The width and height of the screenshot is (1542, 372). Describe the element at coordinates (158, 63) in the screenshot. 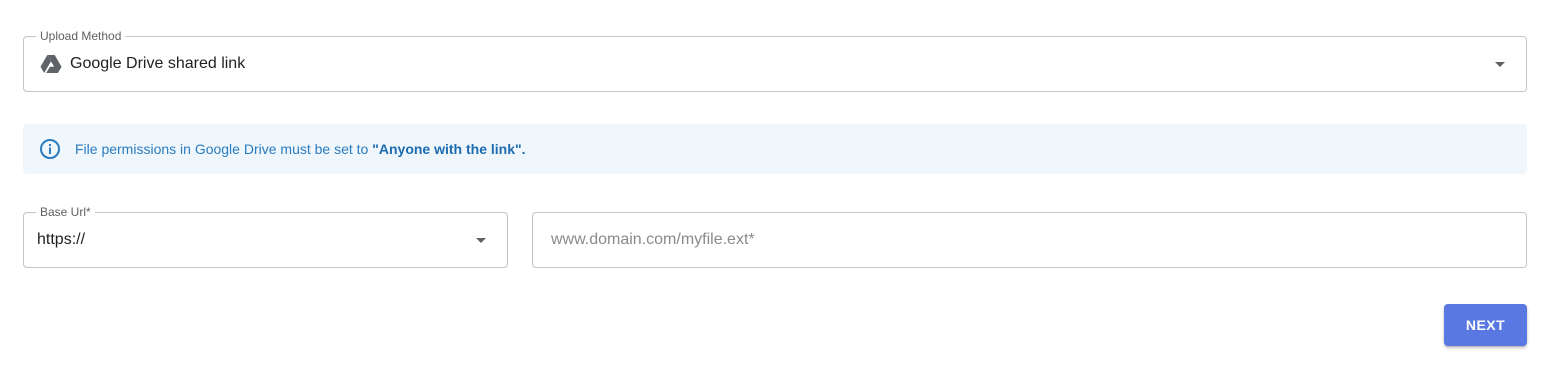

I see `upload-method-value: Google Drive shared link` at that location.